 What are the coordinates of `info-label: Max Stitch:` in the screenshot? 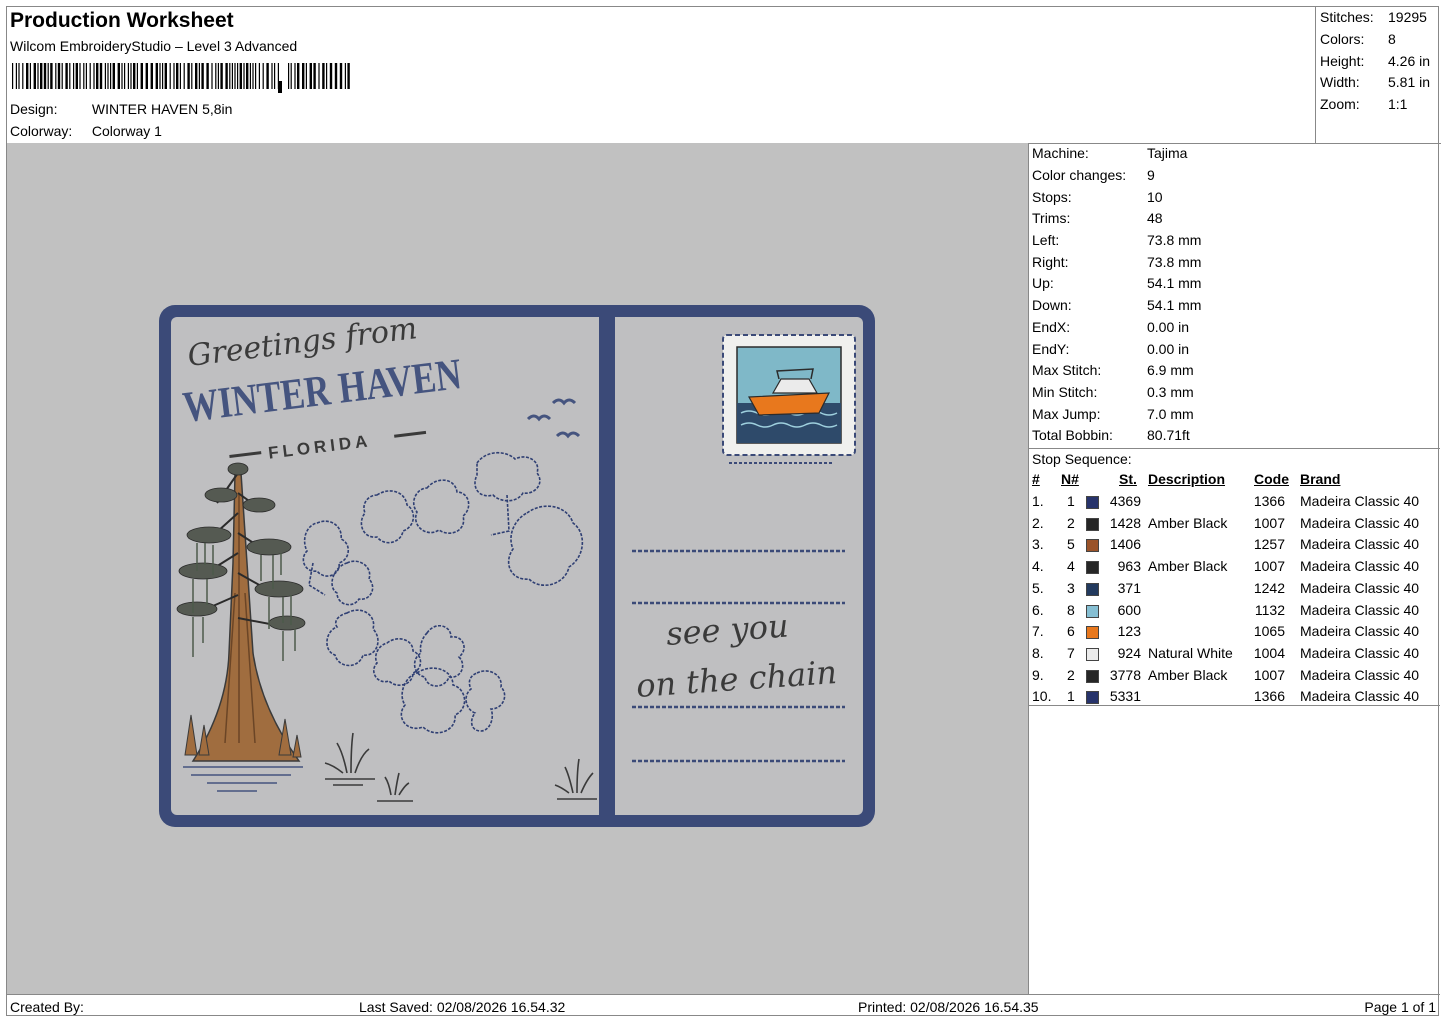 It's located at (1067, 370).